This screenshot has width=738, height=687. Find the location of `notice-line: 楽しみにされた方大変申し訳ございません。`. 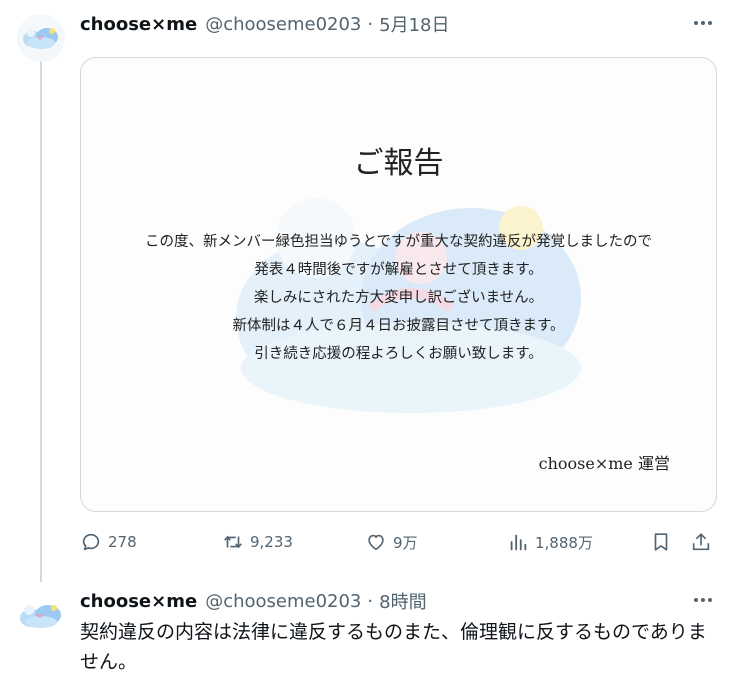

notice-line: 楽しみにされた方大変申し訳ございません。 is located at coordinates (398, 298).